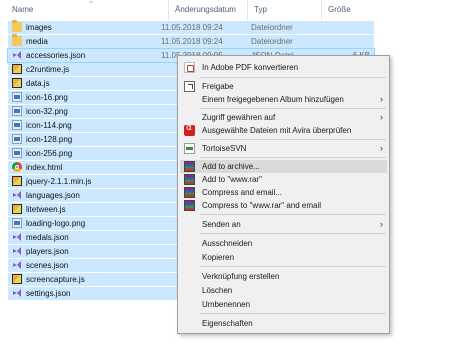 This screenshot has width=474, height=347. I want to click on menu-item-create-shortcut: Verknüpfung erstellen, so click(283, 276).